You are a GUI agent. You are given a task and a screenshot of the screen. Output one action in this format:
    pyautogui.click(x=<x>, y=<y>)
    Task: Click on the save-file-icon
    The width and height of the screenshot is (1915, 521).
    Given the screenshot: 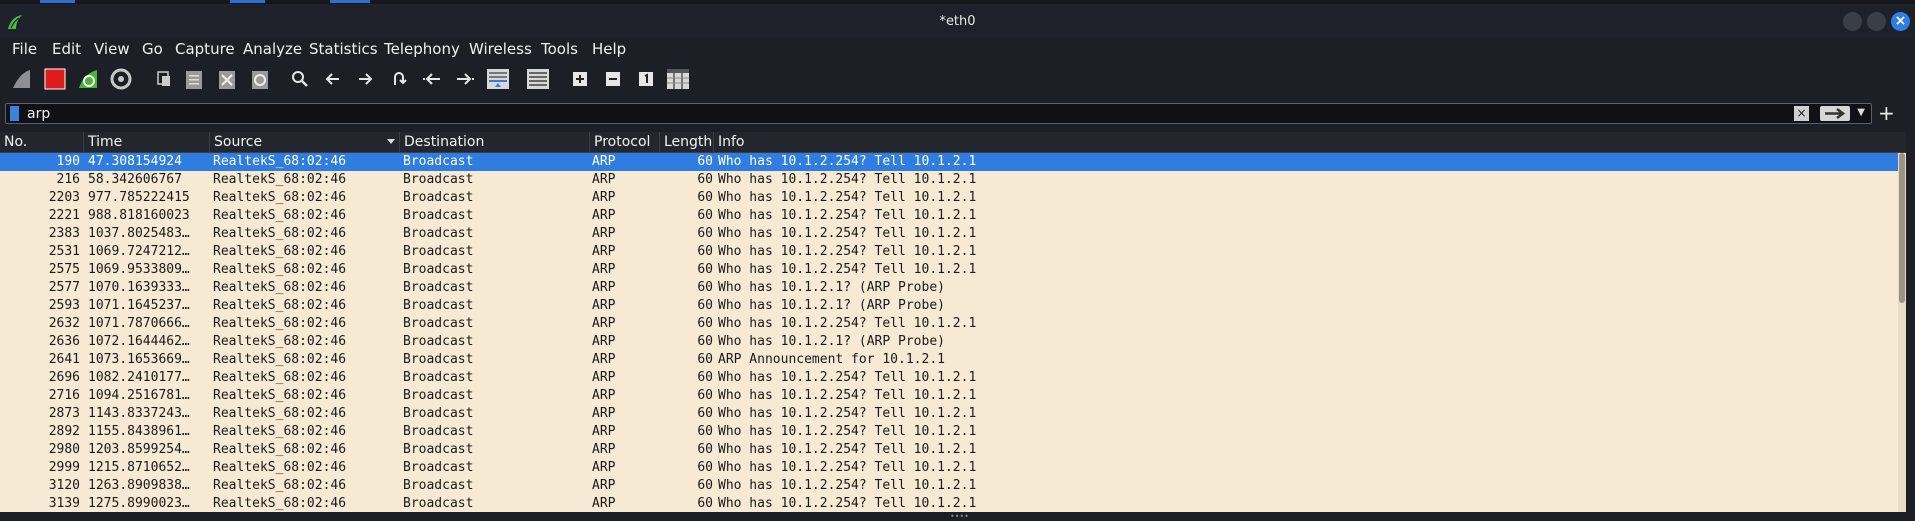 What is the action you would take?
    pyautogui.click(x=194, y=79)
    